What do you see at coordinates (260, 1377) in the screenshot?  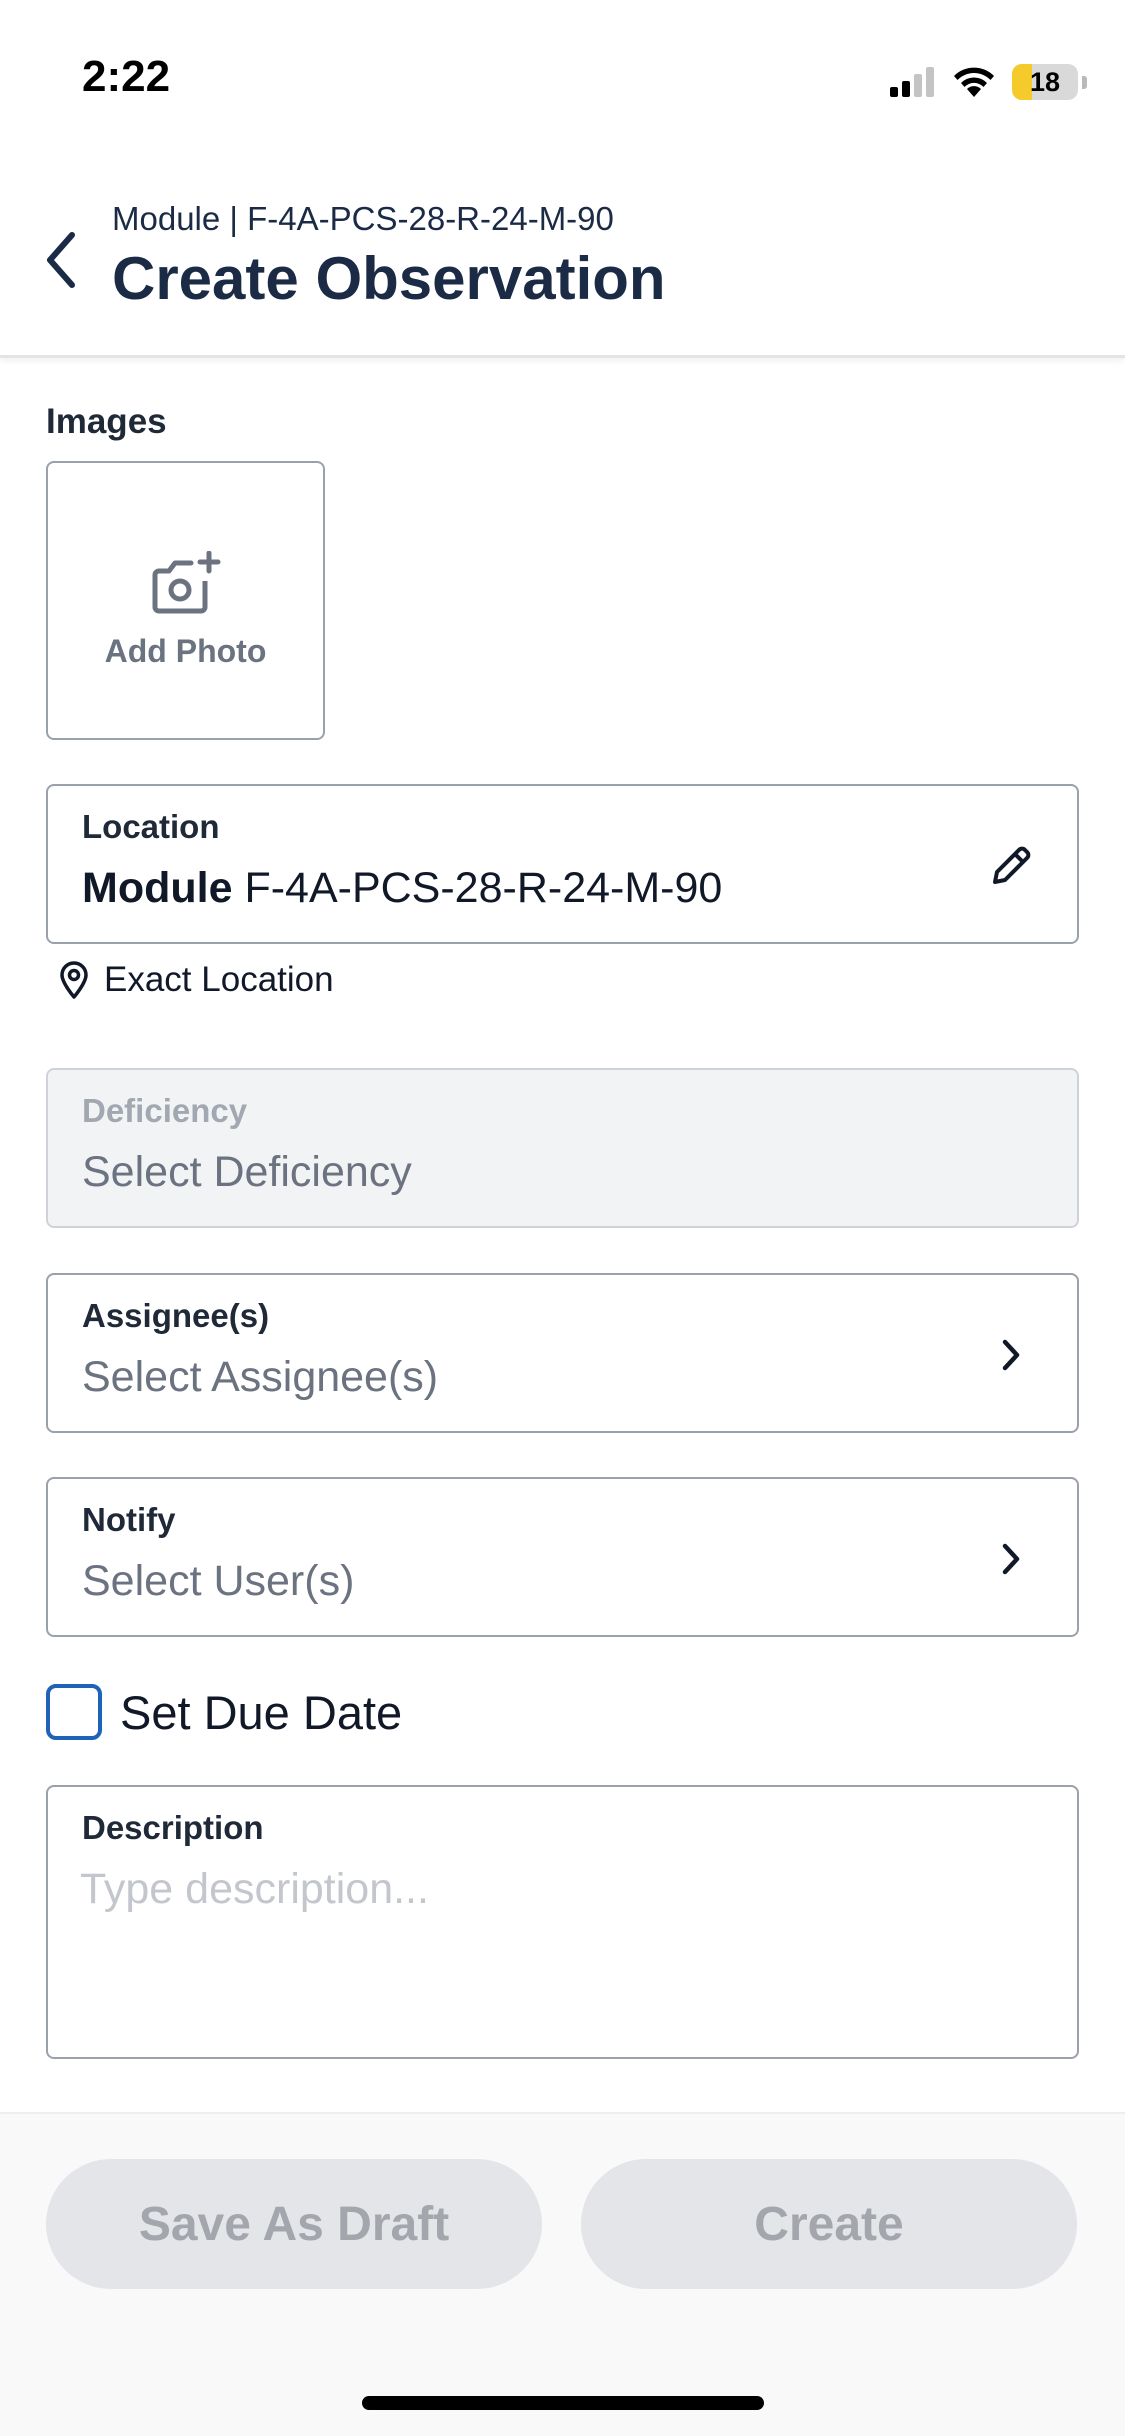 I see `assignees-placeholder: Select Assignee(s)` at bounding box center [260, 1377].